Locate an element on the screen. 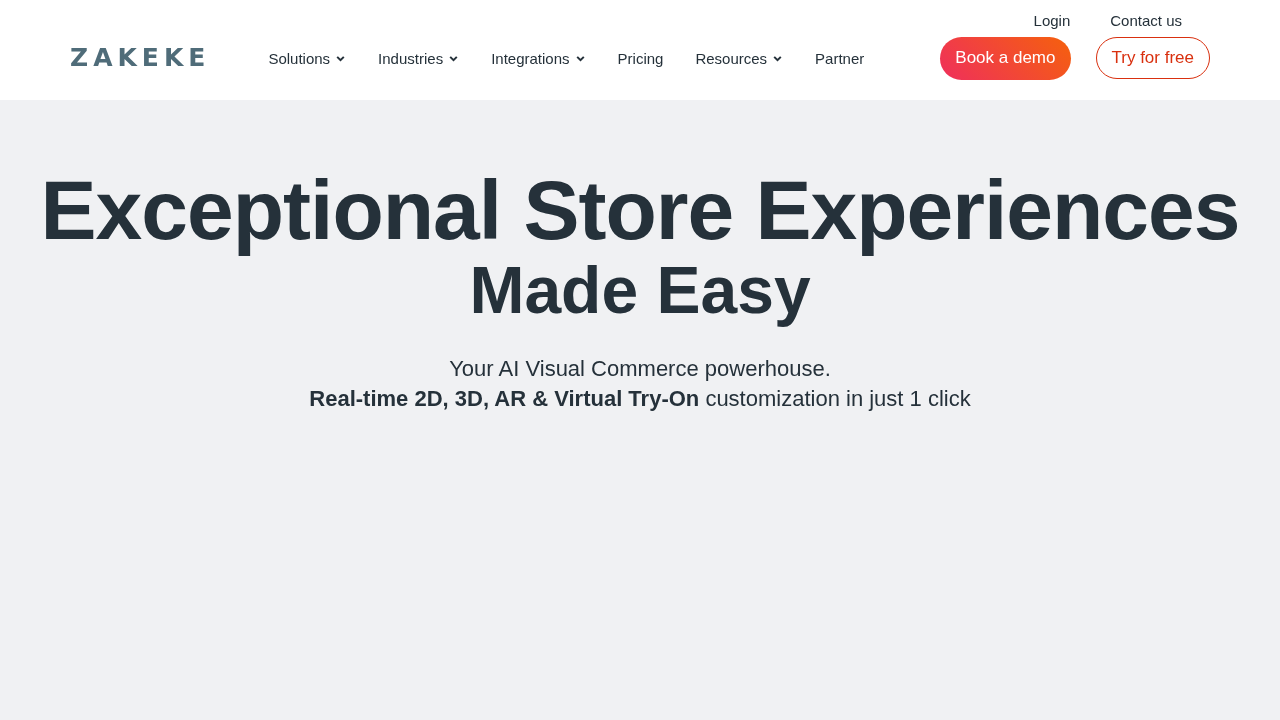  book-demo-button: Book a demo is located at coordinates (1005, 58).